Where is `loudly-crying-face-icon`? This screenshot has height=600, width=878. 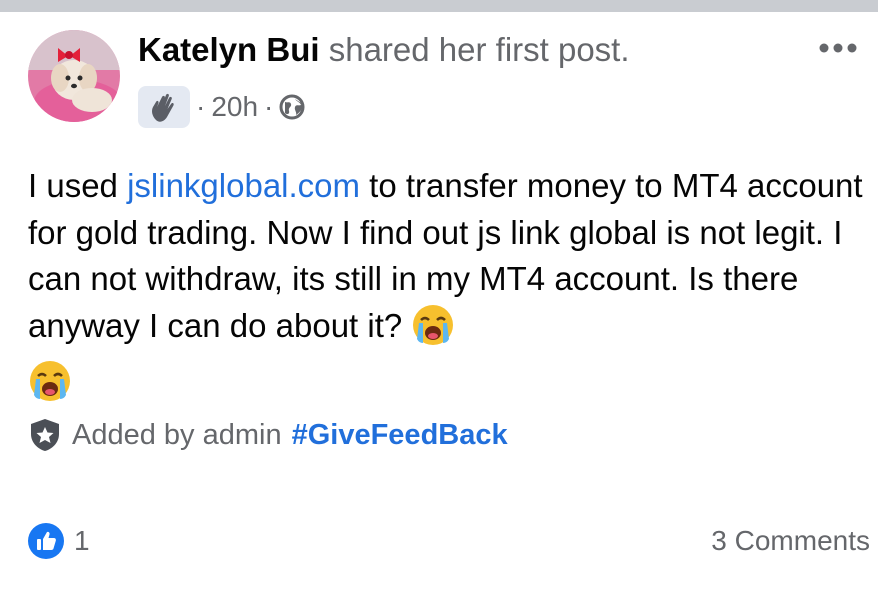 loudly-crying-face-icon is located at coordinates (433, 331).